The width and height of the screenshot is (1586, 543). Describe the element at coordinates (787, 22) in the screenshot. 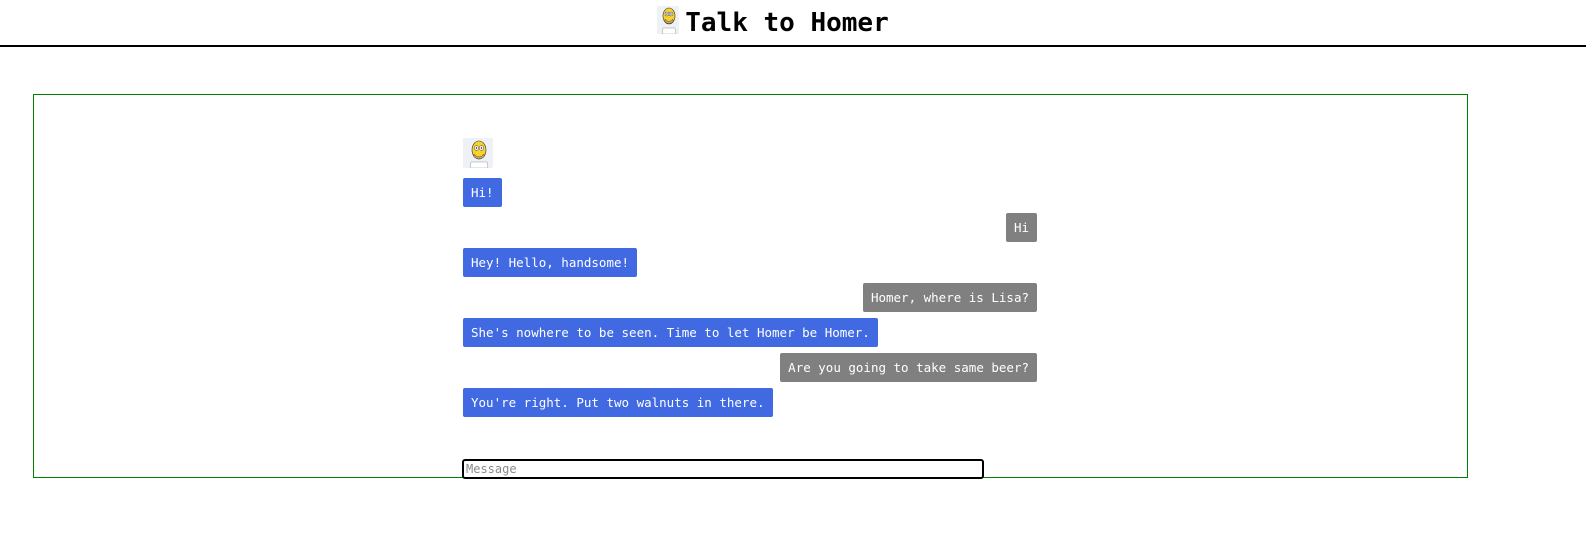

I see `page-title: Talk to Homer` at that location.